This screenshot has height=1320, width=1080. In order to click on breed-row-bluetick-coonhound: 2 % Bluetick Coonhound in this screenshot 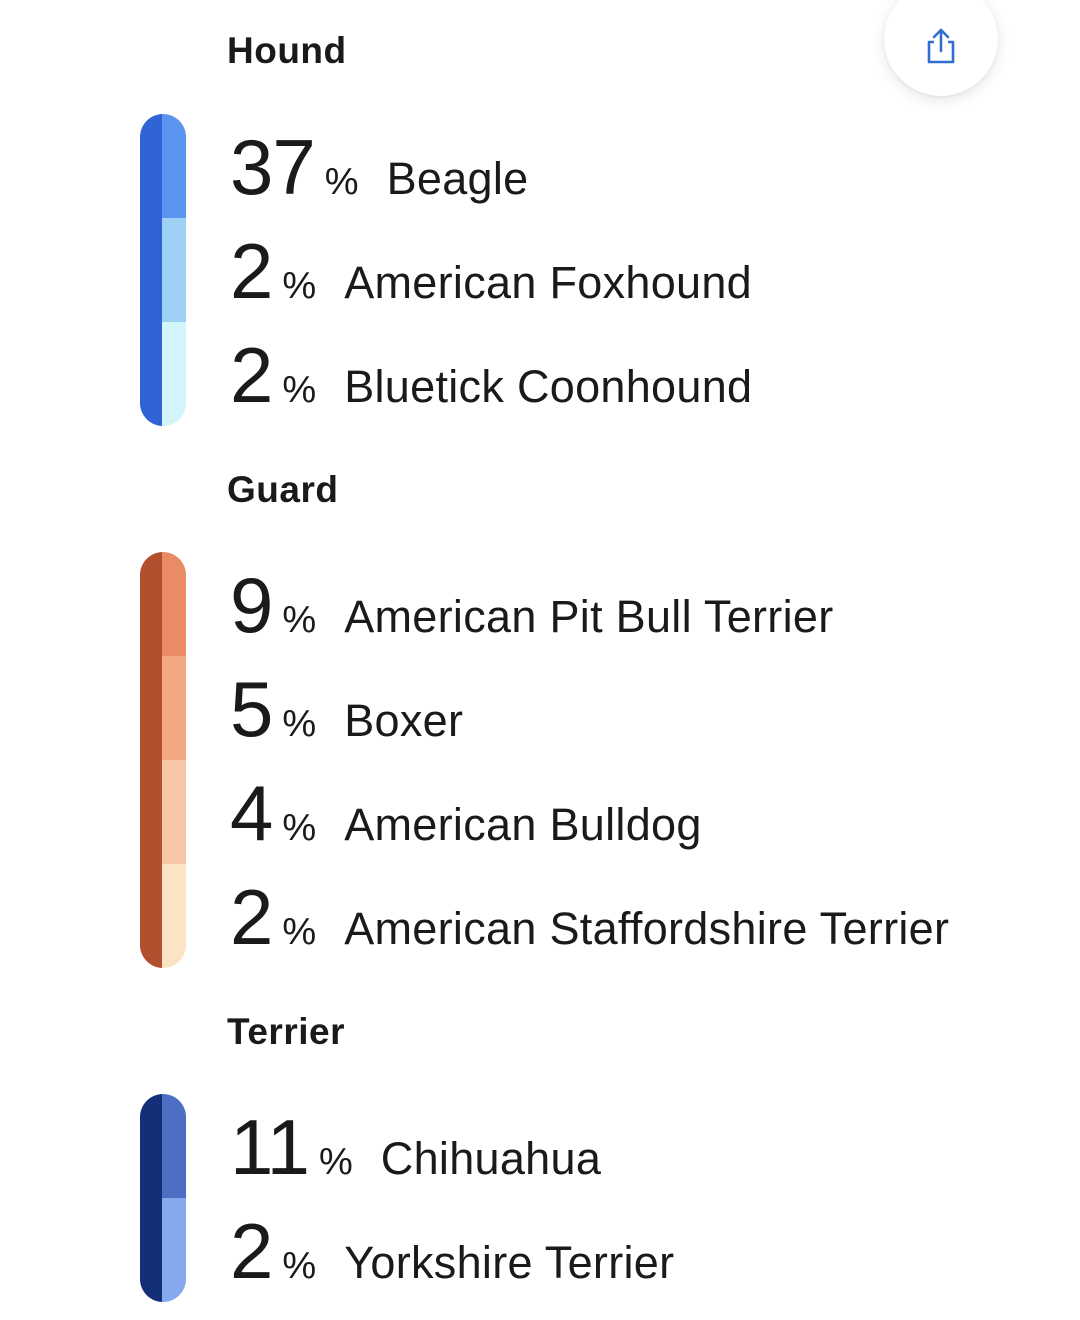, I will do `click(491, 375)`.